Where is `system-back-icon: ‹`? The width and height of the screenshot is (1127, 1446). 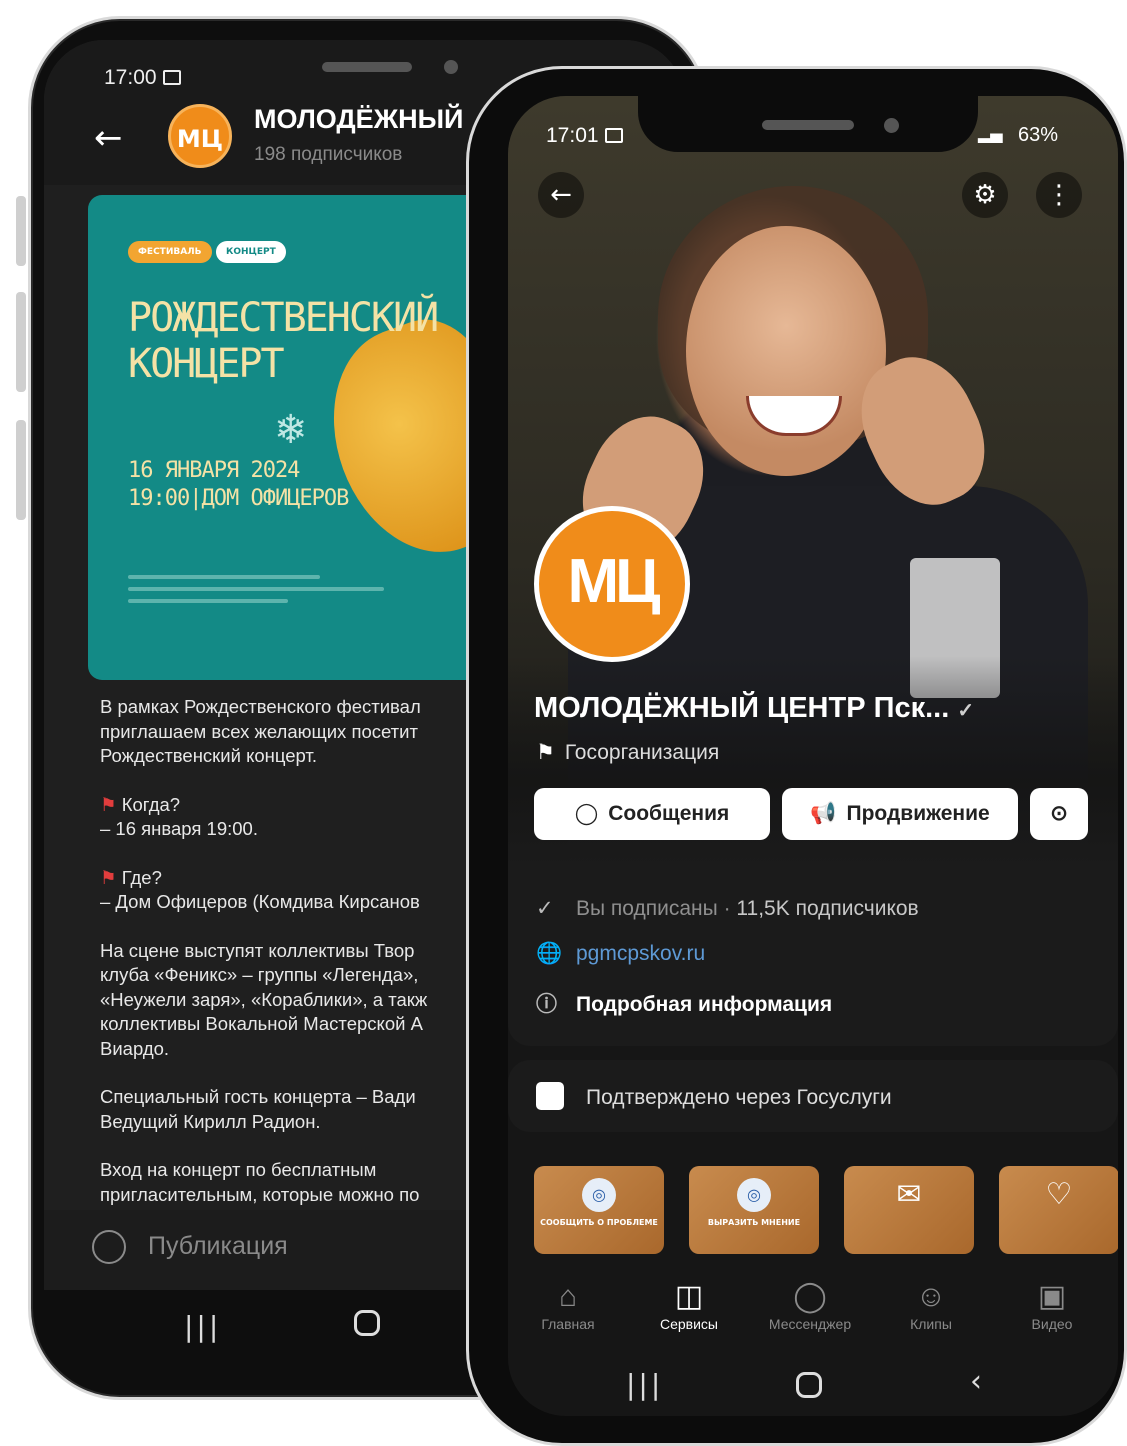 system-back-icon: ‹ is located at coordinates (976, 1381).